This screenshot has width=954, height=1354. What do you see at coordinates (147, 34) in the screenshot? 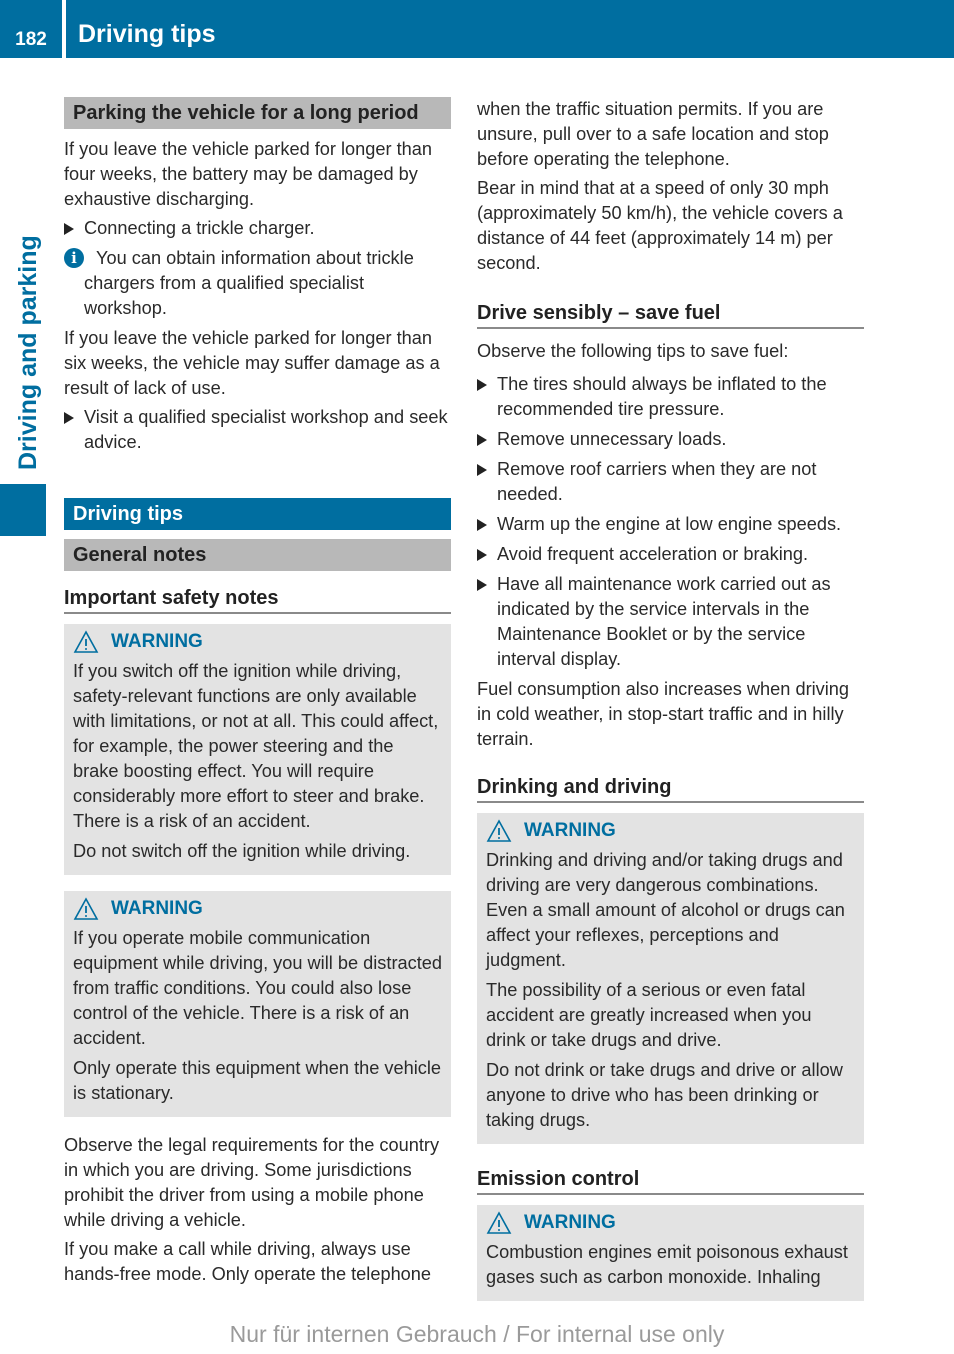
I see `page-title: Driving tips` at bounding box center [147, 34].